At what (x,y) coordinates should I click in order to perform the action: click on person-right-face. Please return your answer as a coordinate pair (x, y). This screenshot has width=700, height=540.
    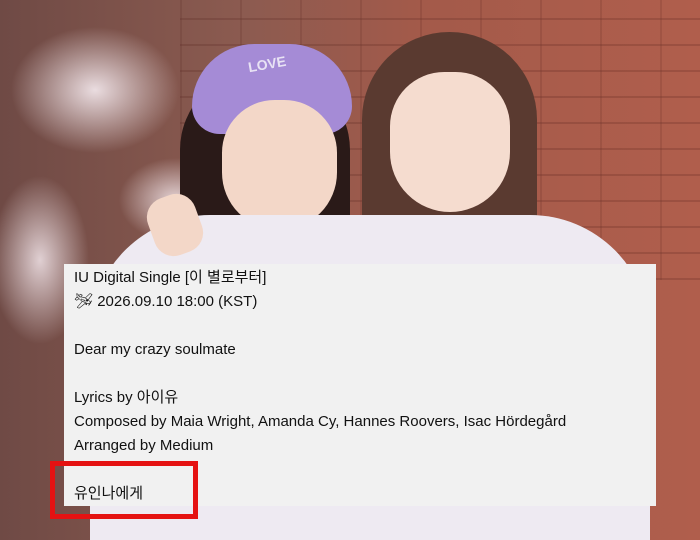
    Looking at the image, I should click on (450, 142).